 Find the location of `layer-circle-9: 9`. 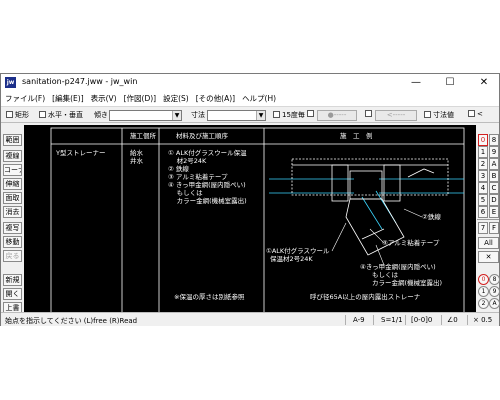

layer-circle-9: 9 is located at coordinates (494, 291).